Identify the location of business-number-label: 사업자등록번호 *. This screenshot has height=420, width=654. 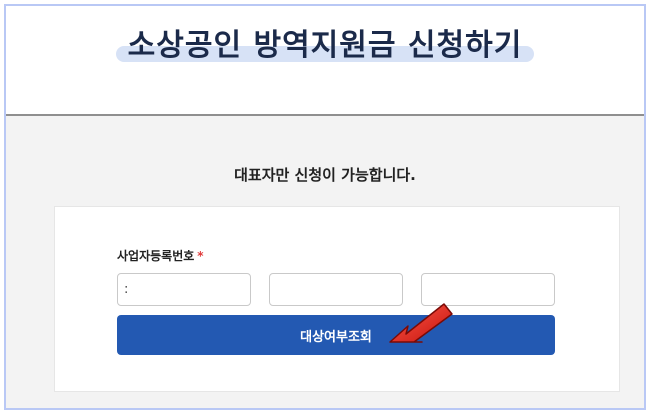
(160, 255).